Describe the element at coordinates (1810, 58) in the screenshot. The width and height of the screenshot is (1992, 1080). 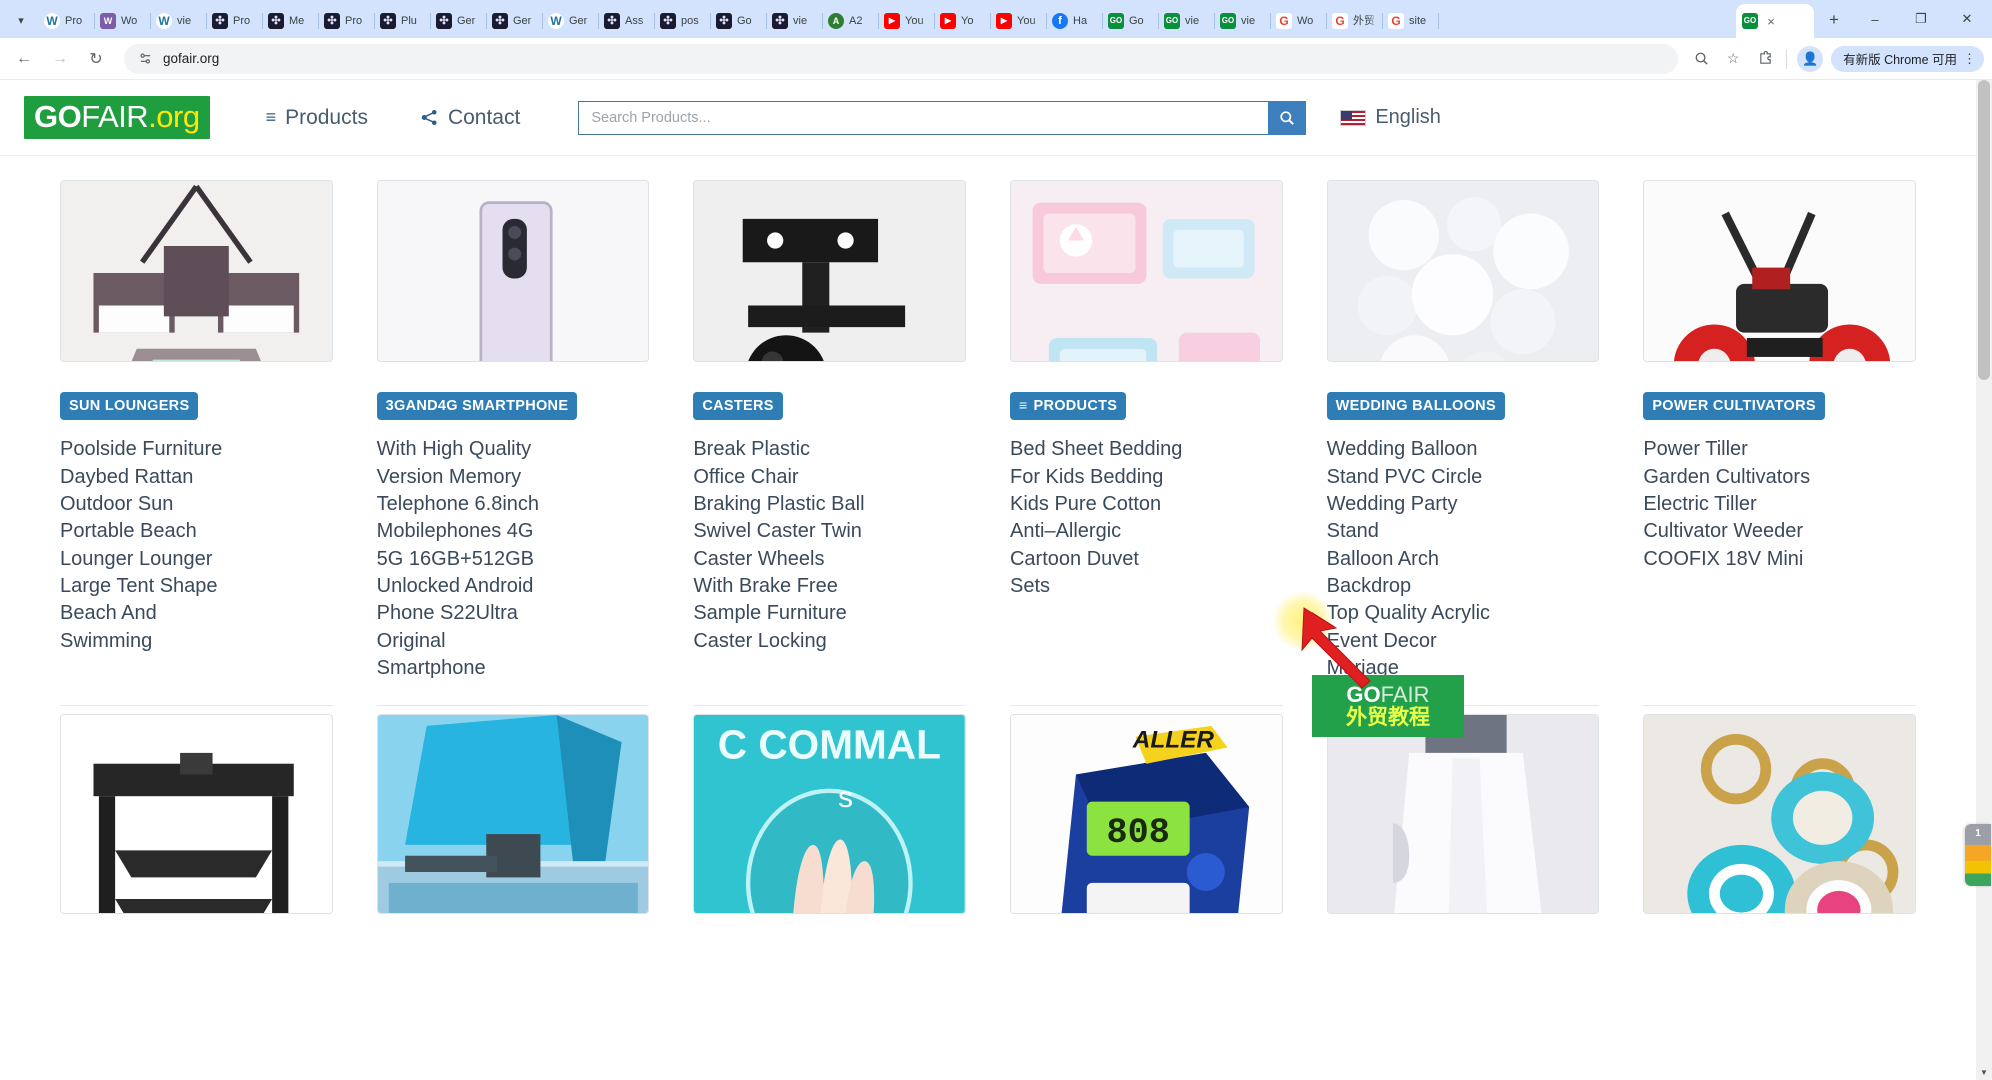
I see `profile-avatar-icon: 👤` at that location.